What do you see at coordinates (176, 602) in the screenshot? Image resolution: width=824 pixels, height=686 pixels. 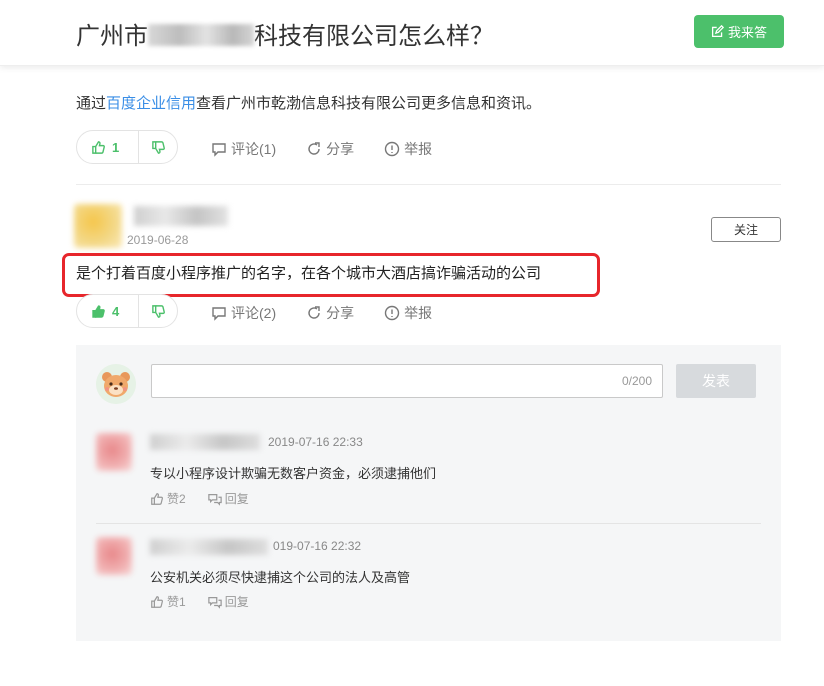 I see `comment-like-label: 赞1` at bounding box center [176, 602].